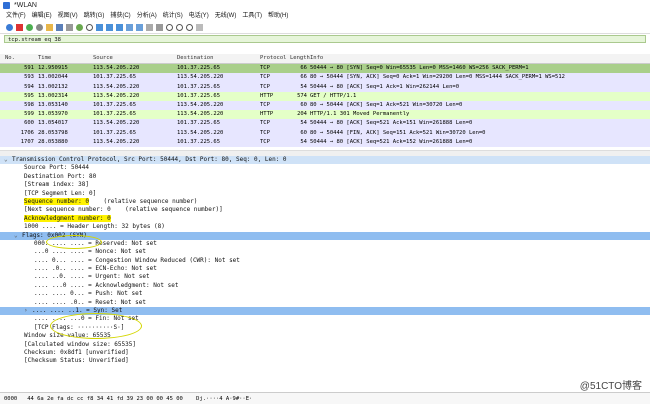 The image size is (650, 405). Describe the element at coordinates (89, 27) in the screenshot. I see `find-packet-icon` at that location.